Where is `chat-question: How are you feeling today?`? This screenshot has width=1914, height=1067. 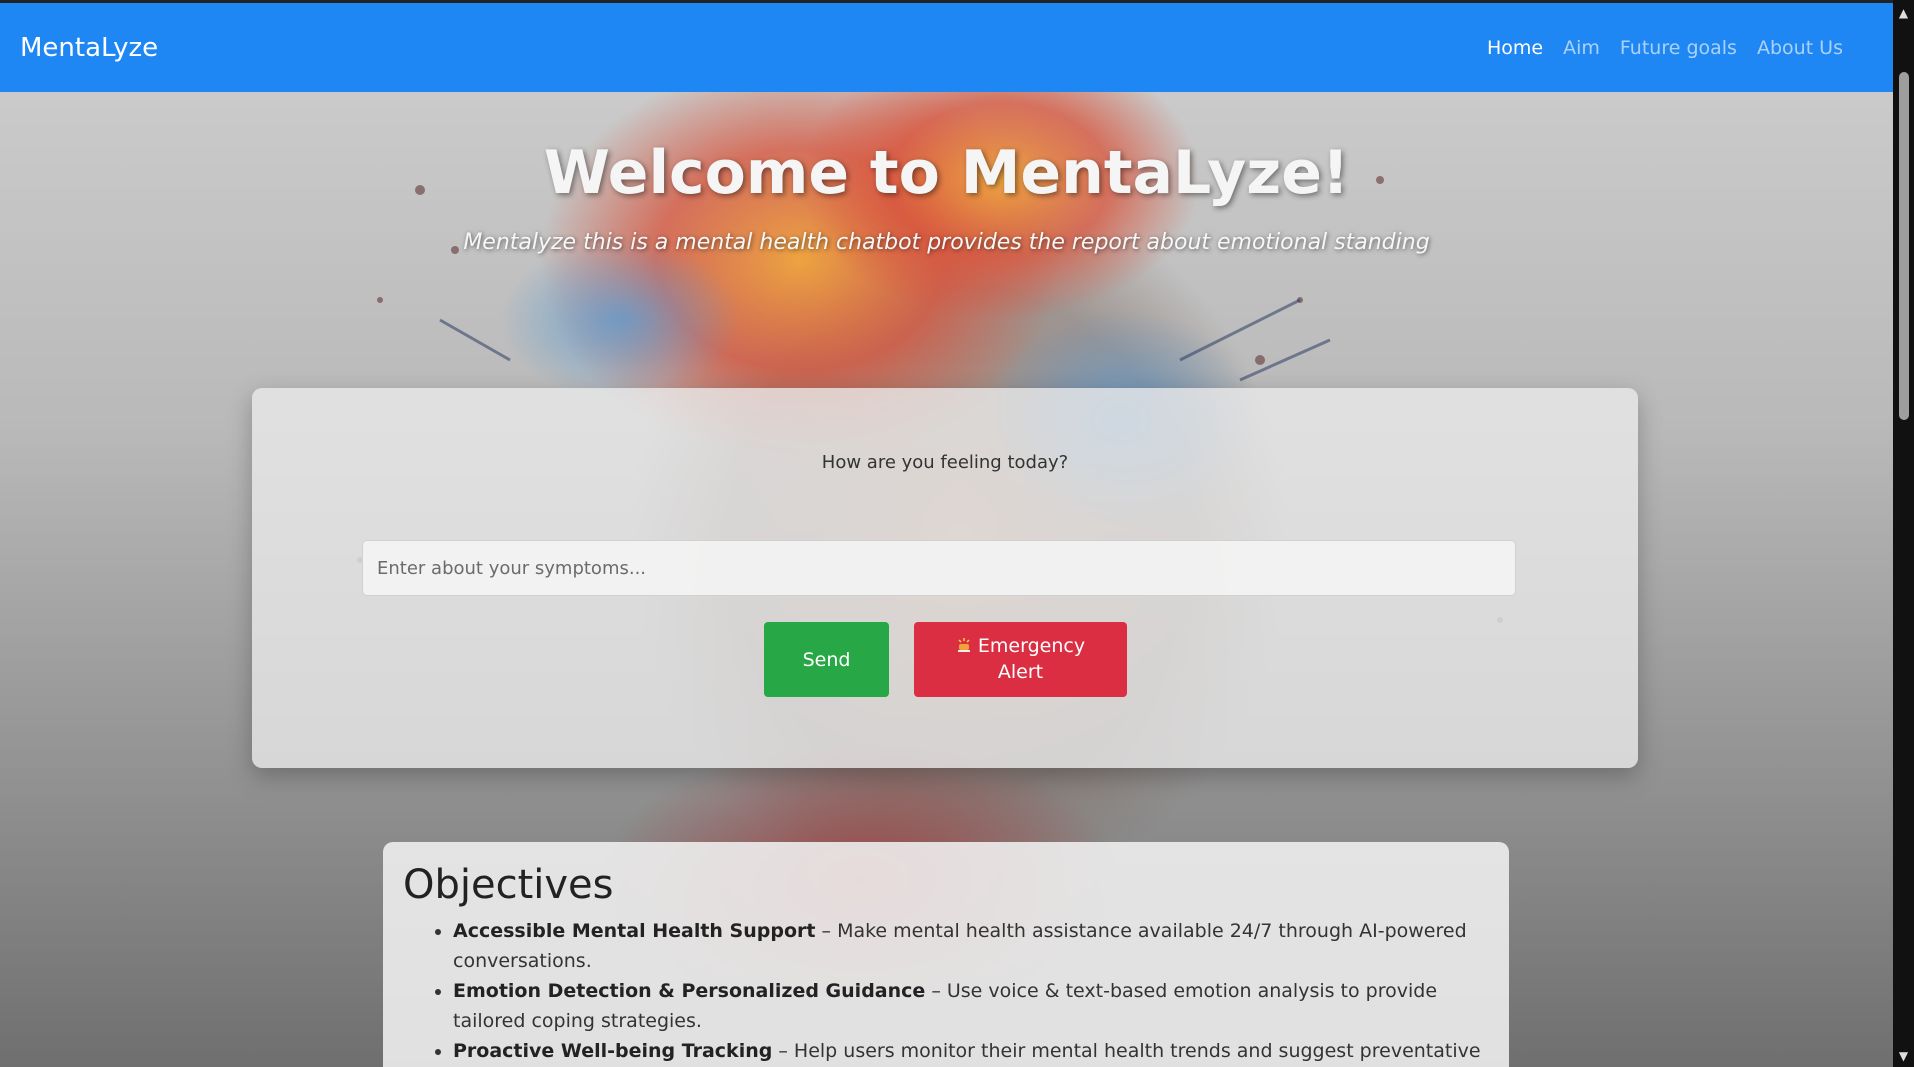
chat-question: How are you feeling today? is located at coordinates (945, 462).